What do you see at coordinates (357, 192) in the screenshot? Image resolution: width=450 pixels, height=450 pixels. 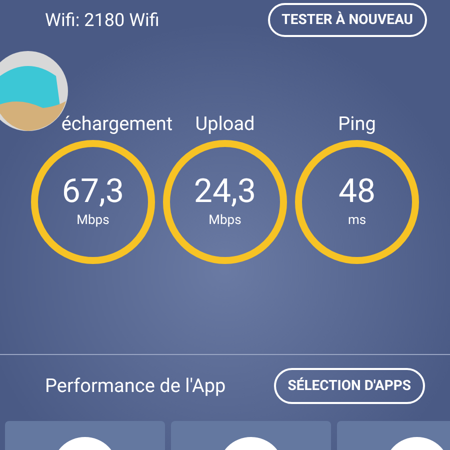 I see `metric-value: 48` at bounding box center [357, 192].